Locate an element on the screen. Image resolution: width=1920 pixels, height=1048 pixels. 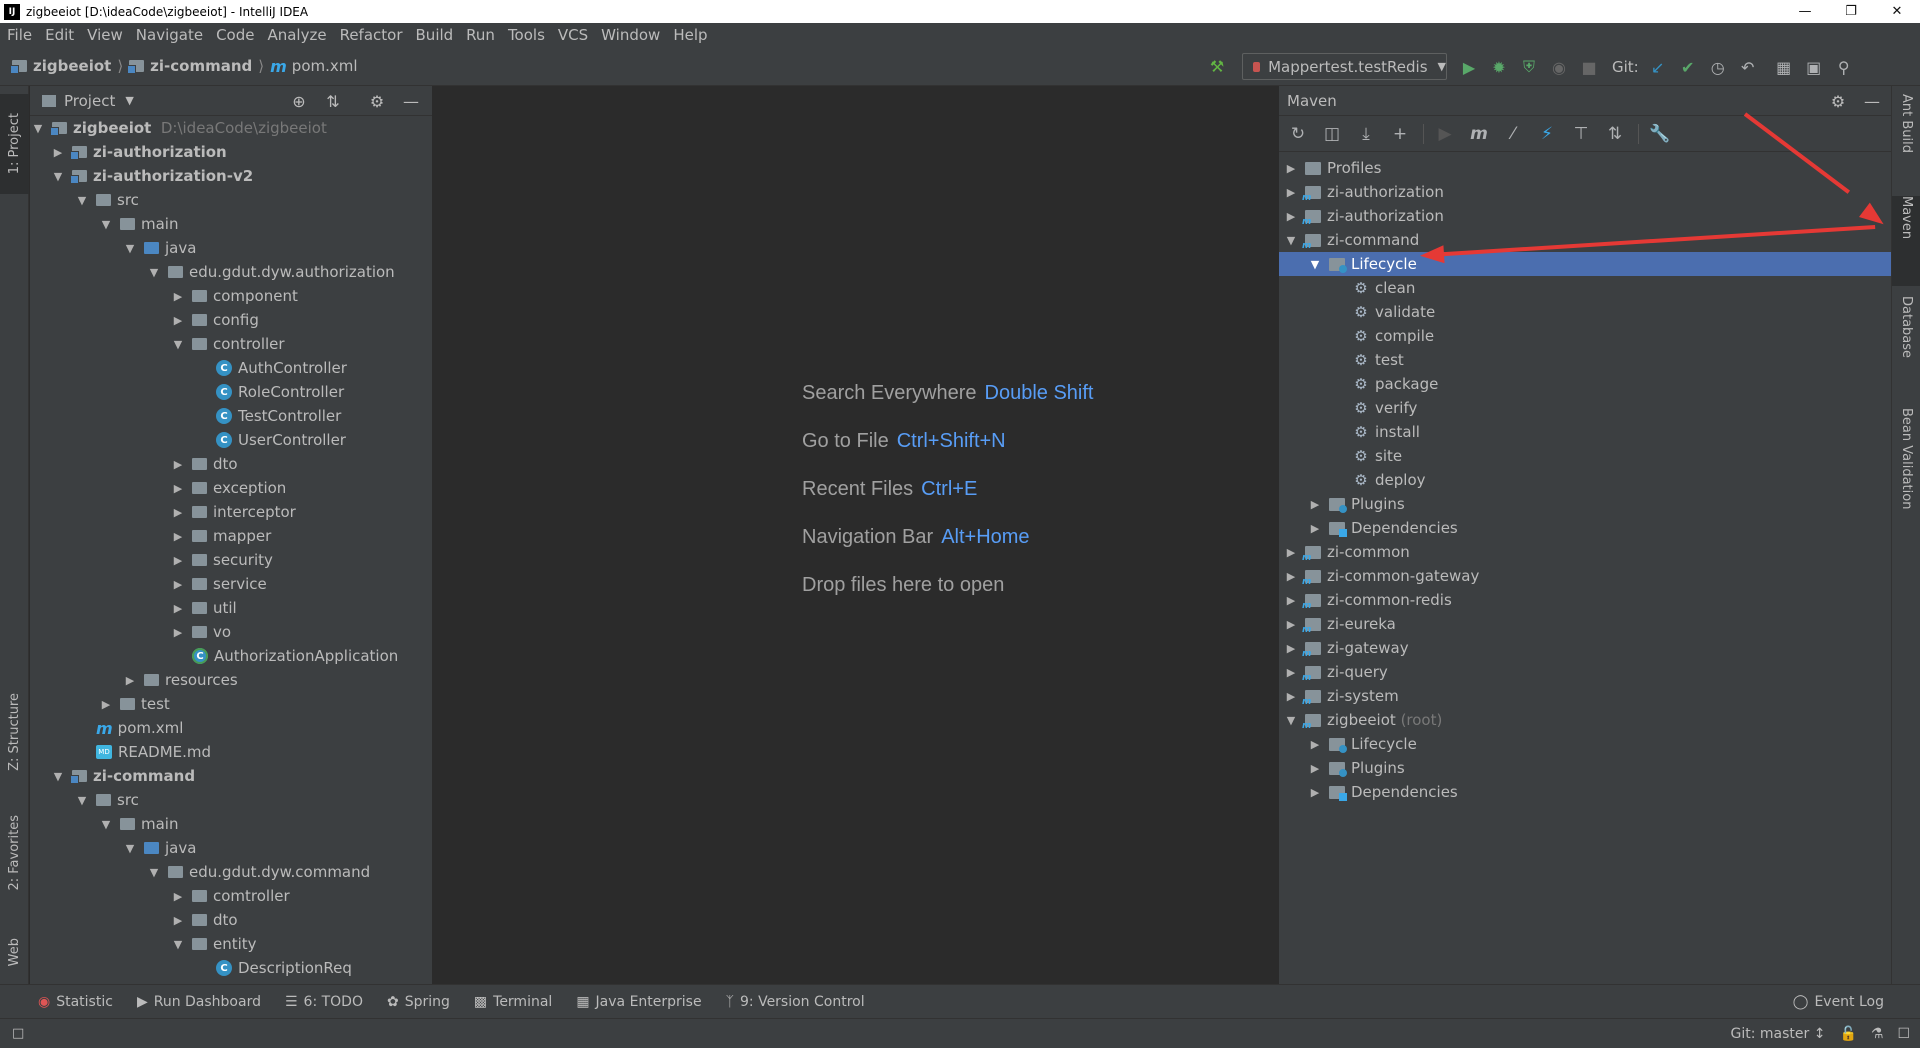
tree-node: ⚙ install is located at coordinates (1585, 432).